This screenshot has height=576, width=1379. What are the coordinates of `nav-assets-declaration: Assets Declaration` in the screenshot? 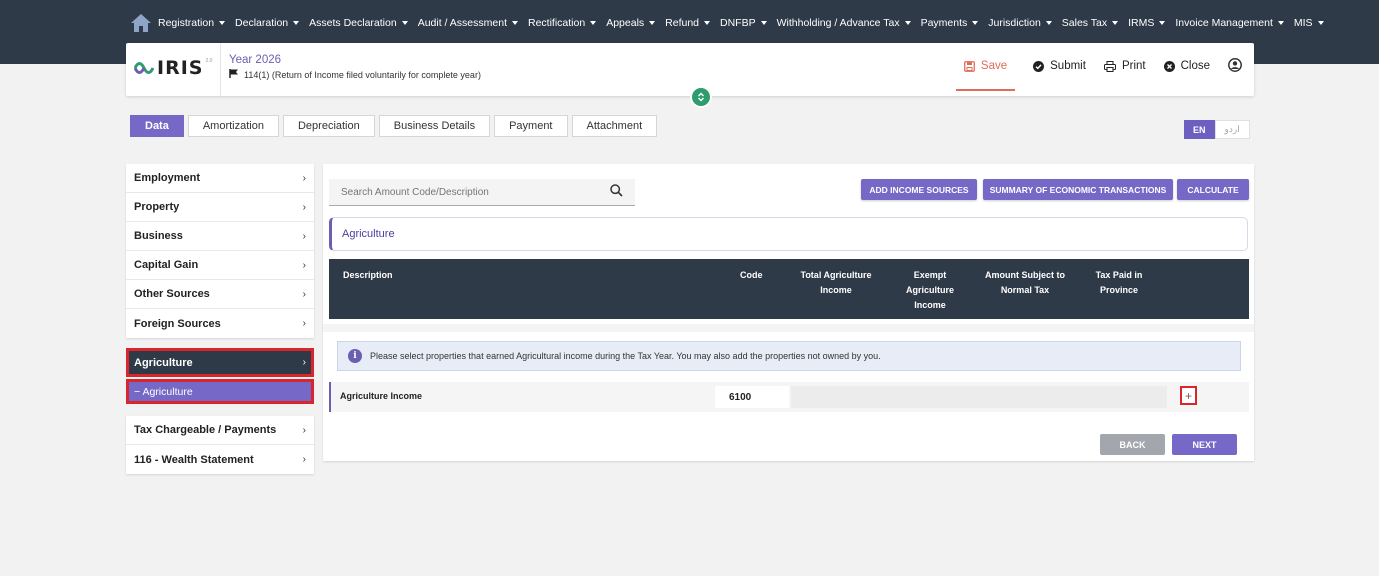 It's located at (358, 23).